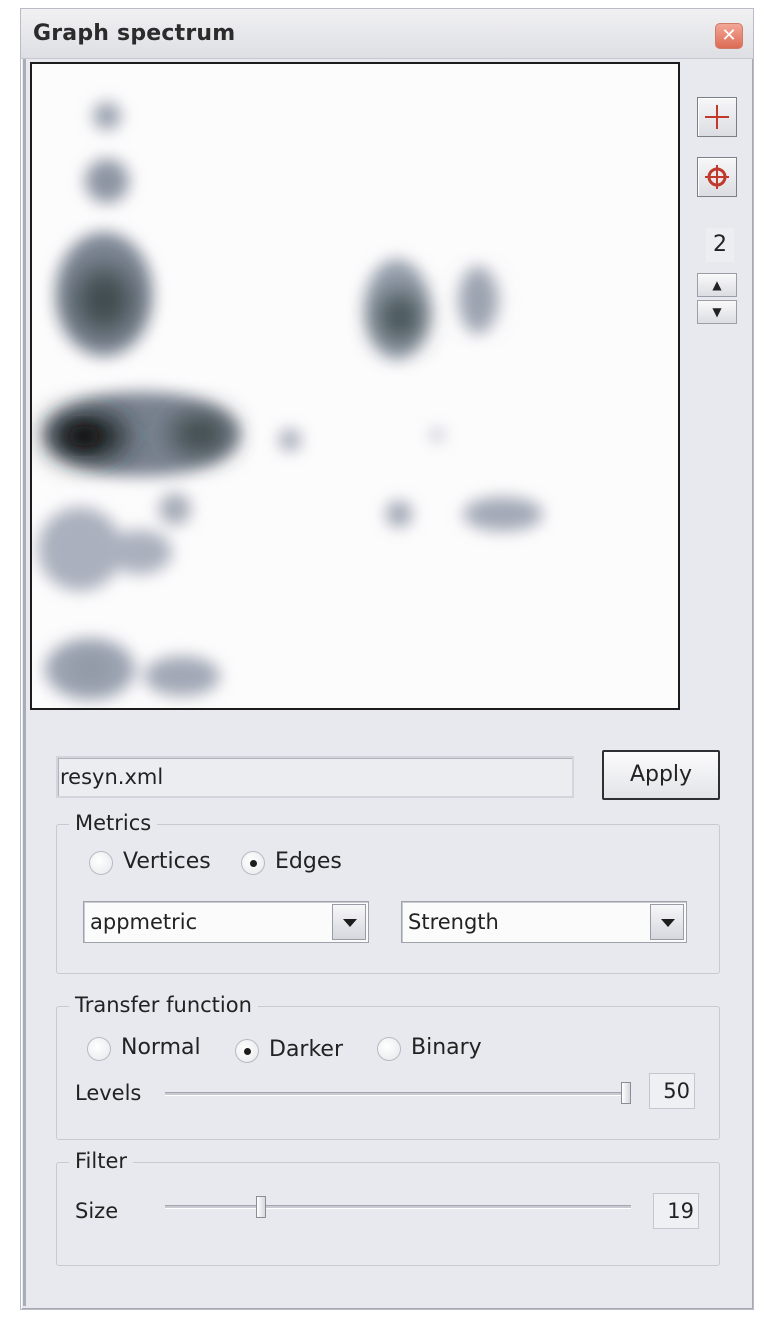  I want to click on property-select: Strength, so click(544, 922).